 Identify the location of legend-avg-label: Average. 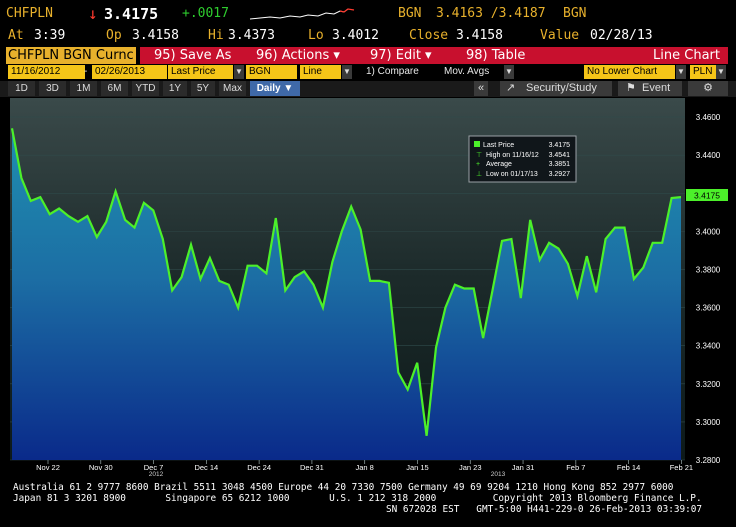
(499, 164).